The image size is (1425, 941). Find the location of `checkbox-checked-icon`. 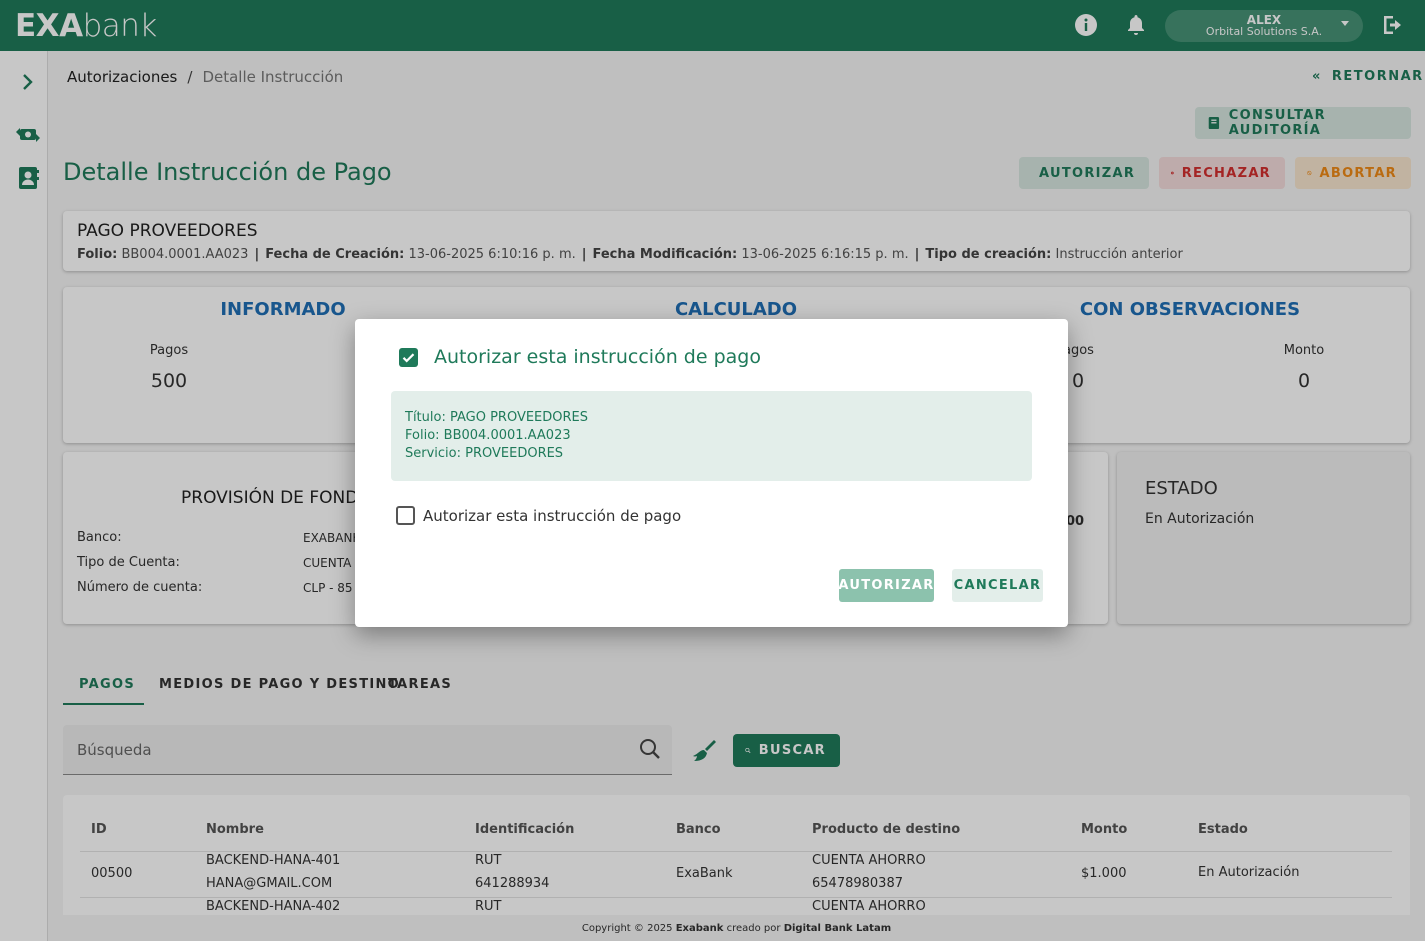

checkbox-checked-icon is located at coordinates (408, 357).